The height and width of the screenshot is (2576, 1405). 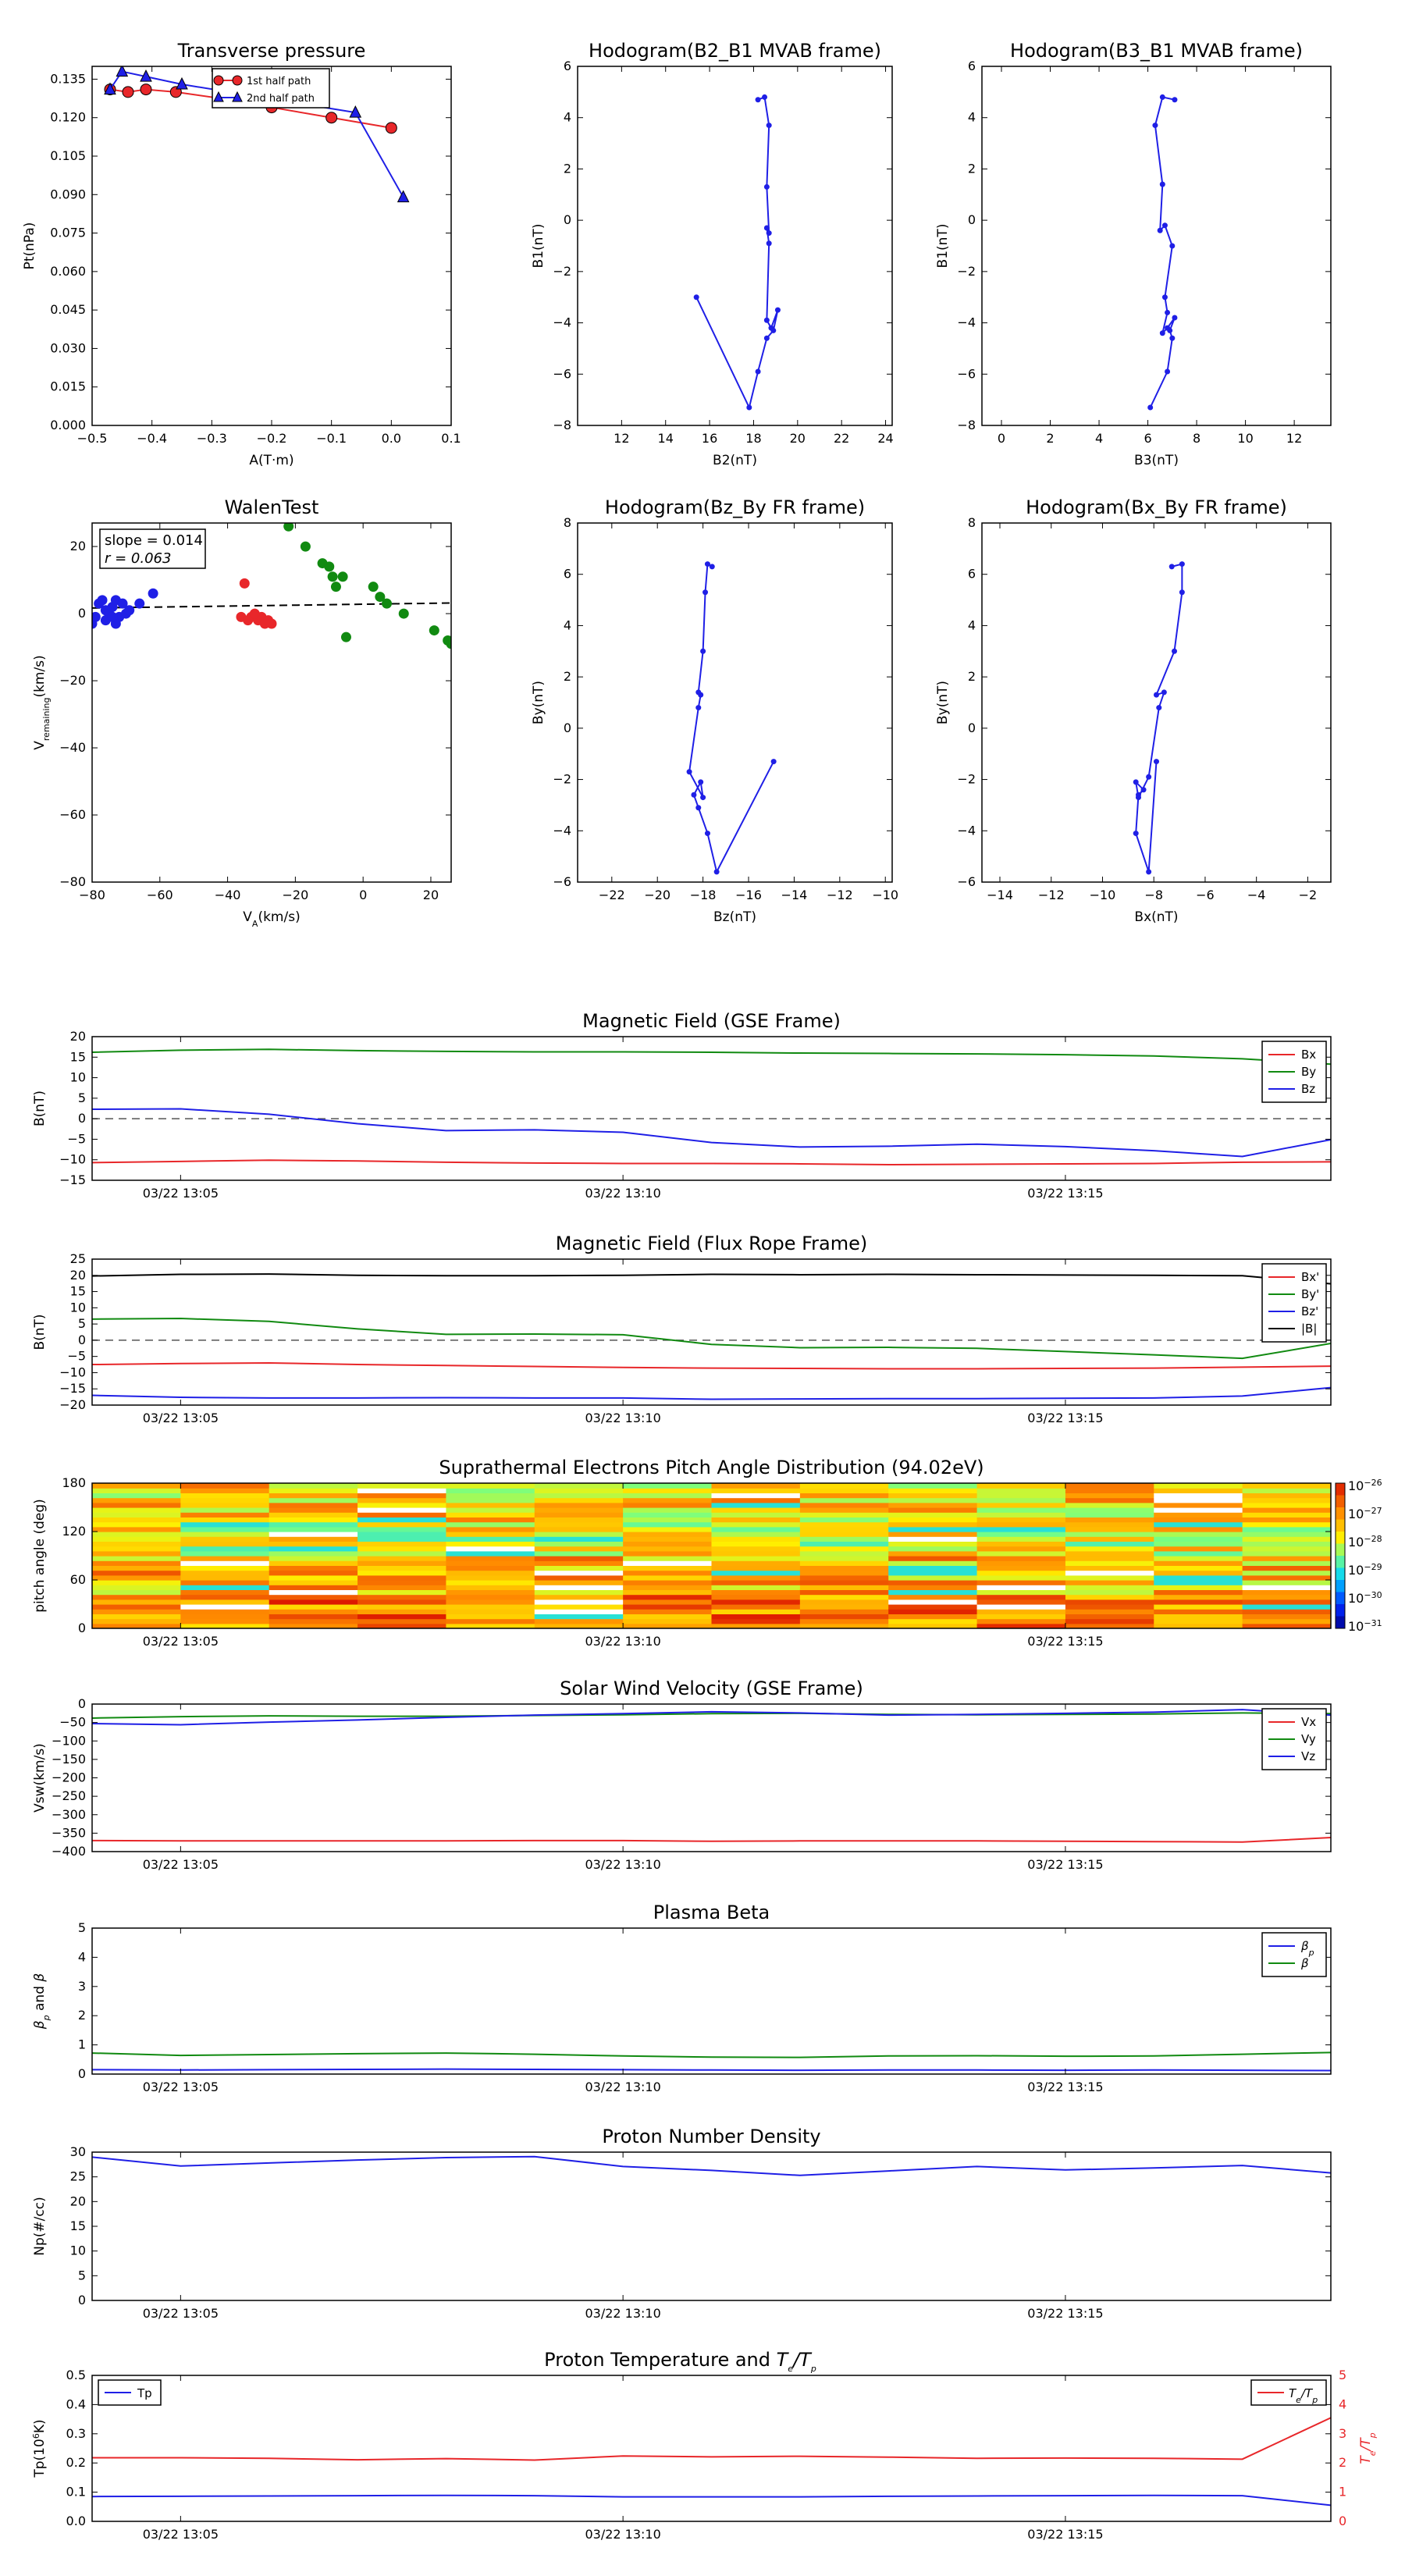 What do you see at coordinates (1365, 1598) in the screenshot?
I see `colorbar-tick-label: 10−30` at bounding box center [1365, 1598].